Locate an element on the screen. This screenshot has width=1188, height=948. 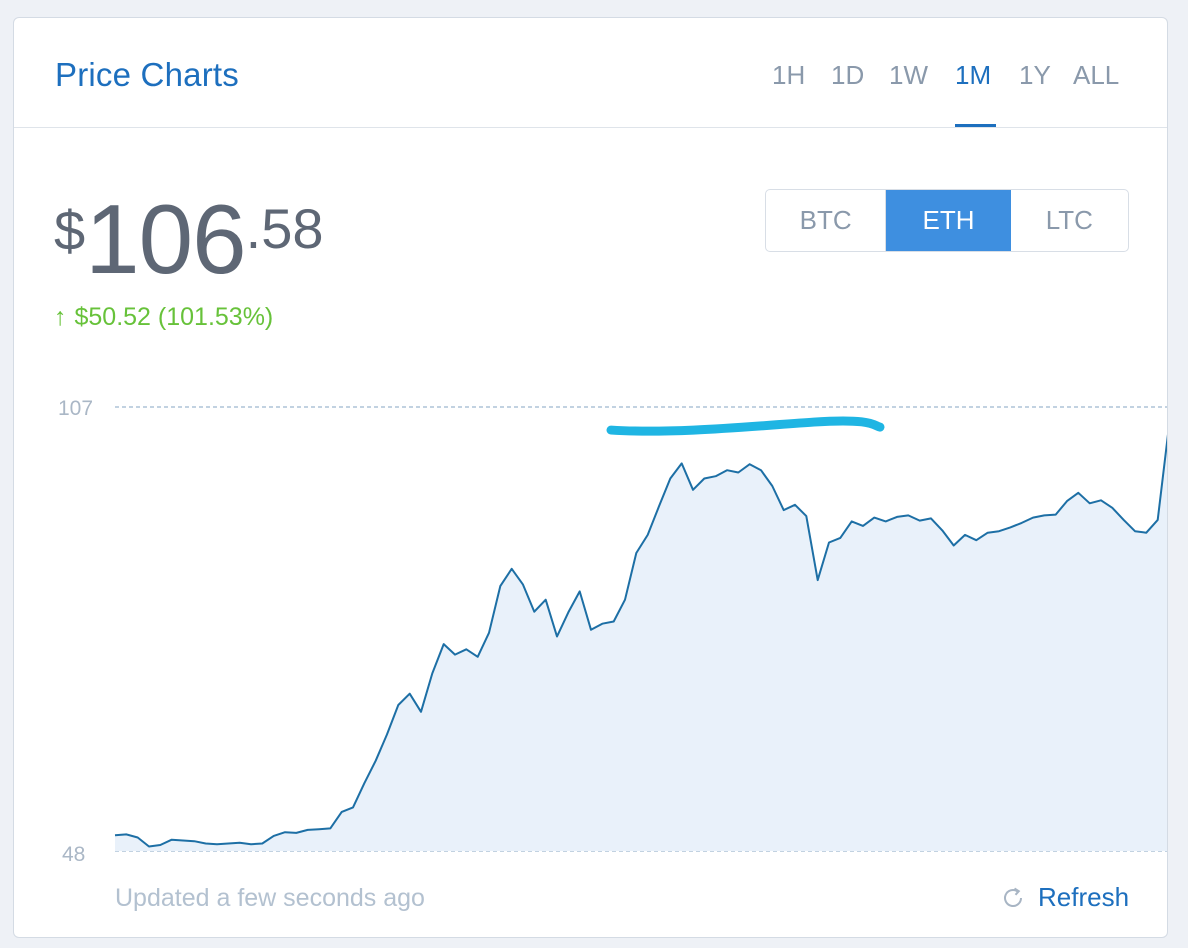
y-tick-label-max: 107 is located at coordinates (75, 408).